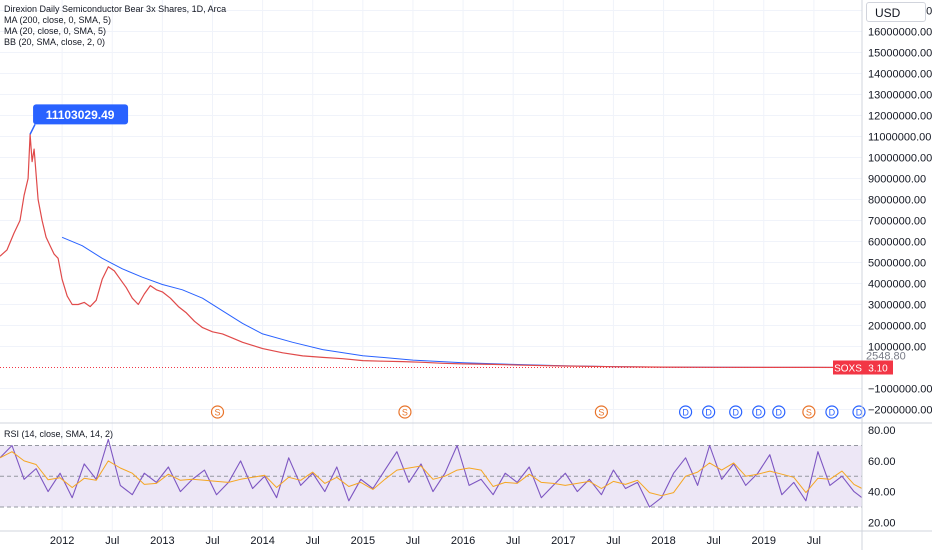  Describe the element at coordinates (882, 462) in the screenshot. I see `rsi-tick-label: 60.00` at that location.